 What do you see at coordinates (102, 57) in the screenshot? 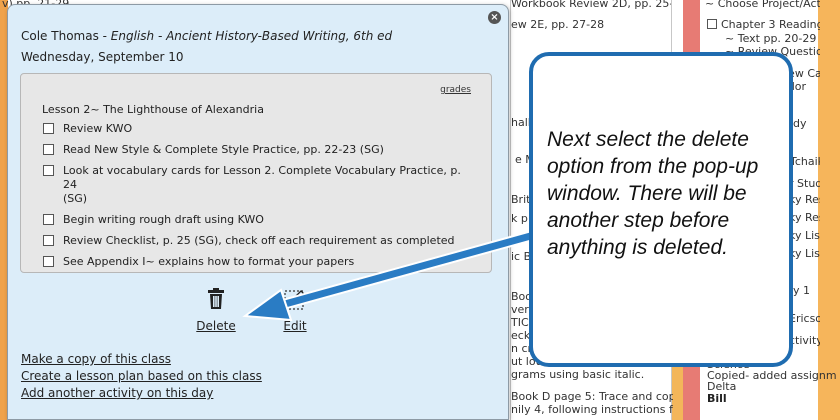
I see `popup-date: Wednesday, September 10` at bounding box center [102, 57].